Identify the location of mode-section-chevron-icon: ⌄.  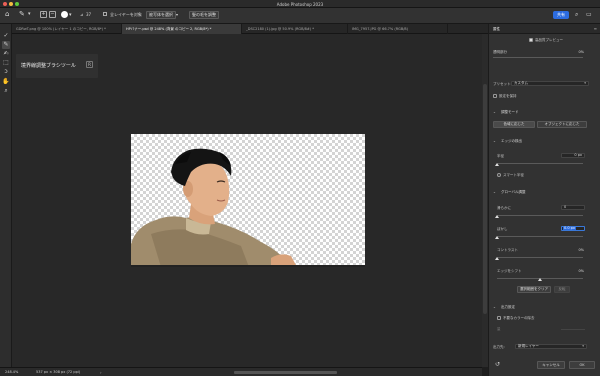
(494, 112).